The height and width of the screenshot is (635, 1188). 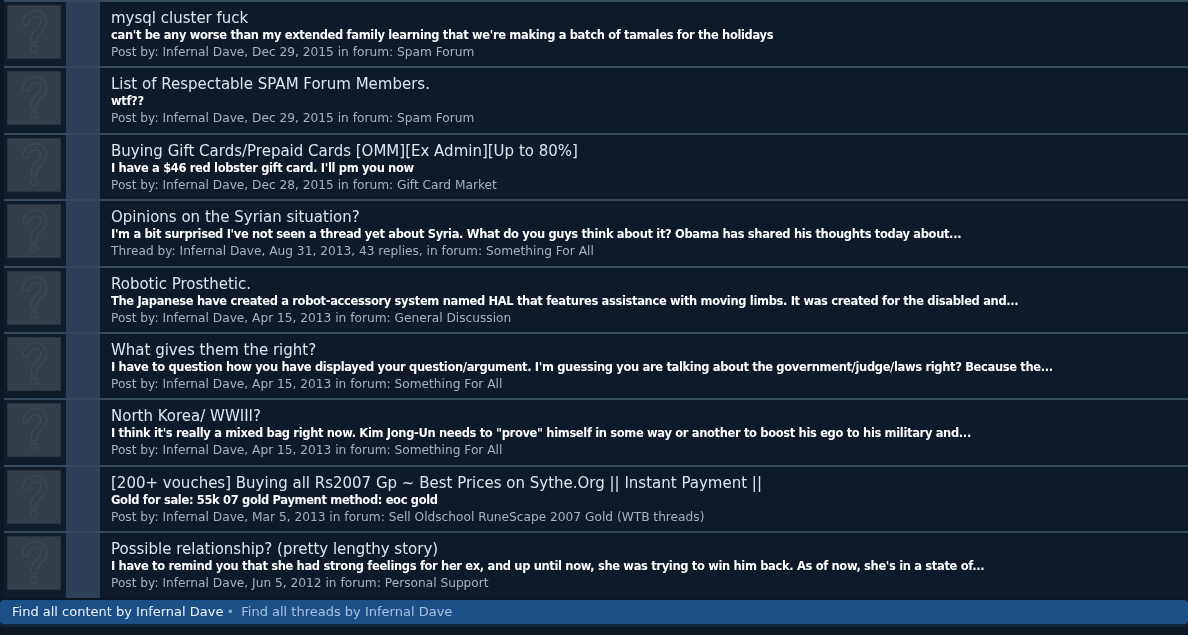 What do you see at coordinates (442, 35) in the screenshot?
I see `post-snippet: can't be any worse than my extended family learning that we're making a batch of tamales for the holidays` at bounding box center [442, 35].